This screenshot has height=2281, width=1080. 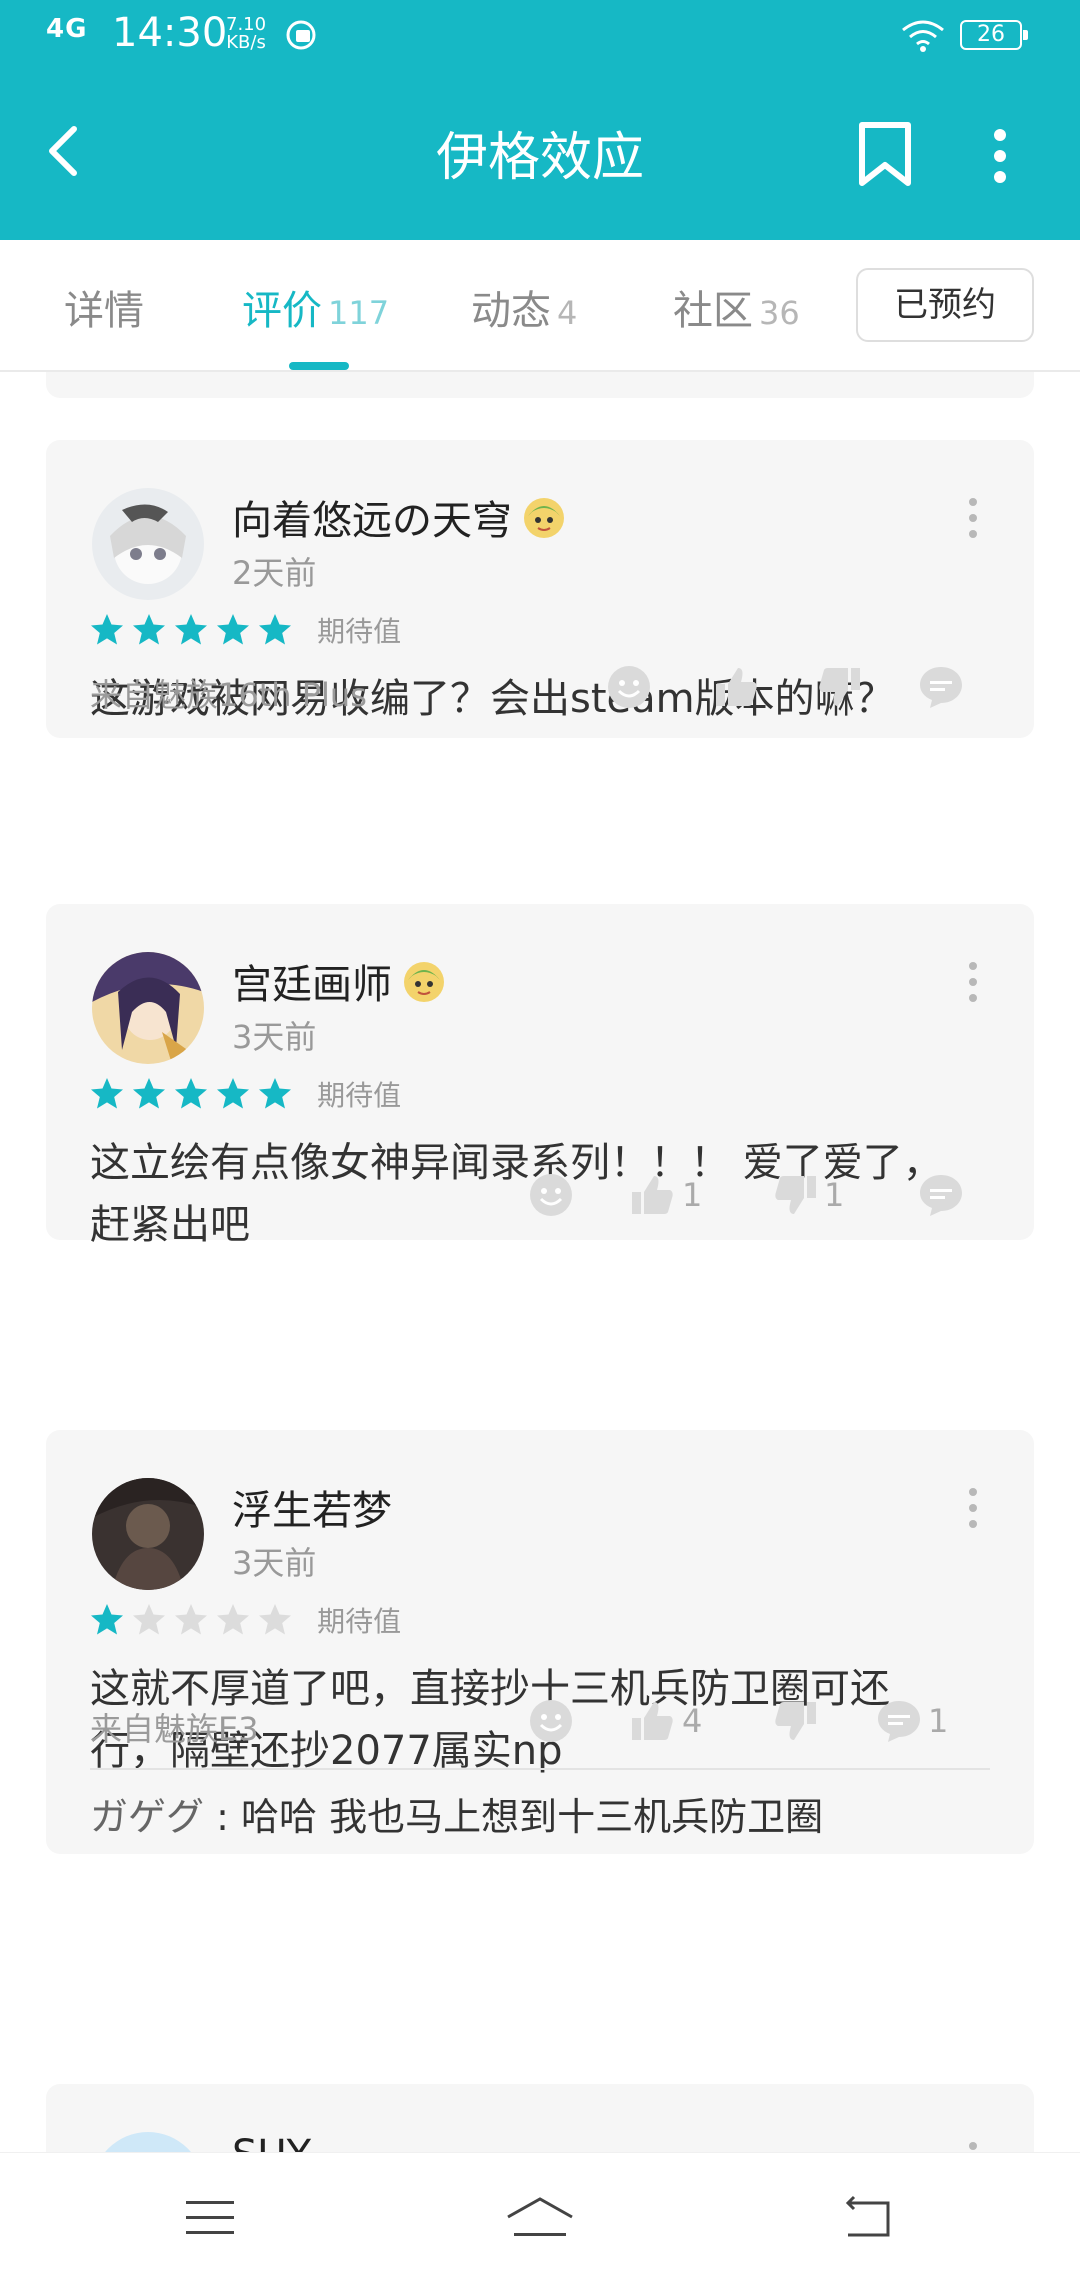 I want to click on tab-reviews-count: 117, so click(x=359, y=313).